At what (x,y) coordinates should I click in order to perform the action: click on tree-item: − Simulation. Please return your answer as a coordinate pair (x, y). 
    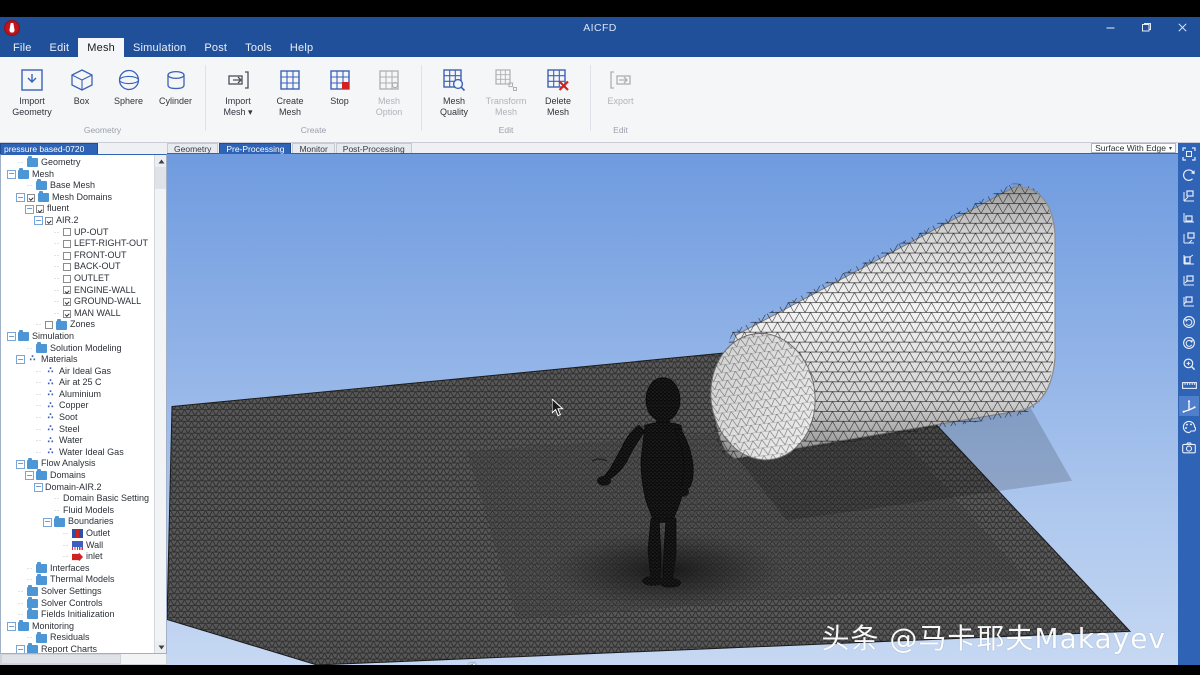
    Looking at the image, I should click on (77, 336).